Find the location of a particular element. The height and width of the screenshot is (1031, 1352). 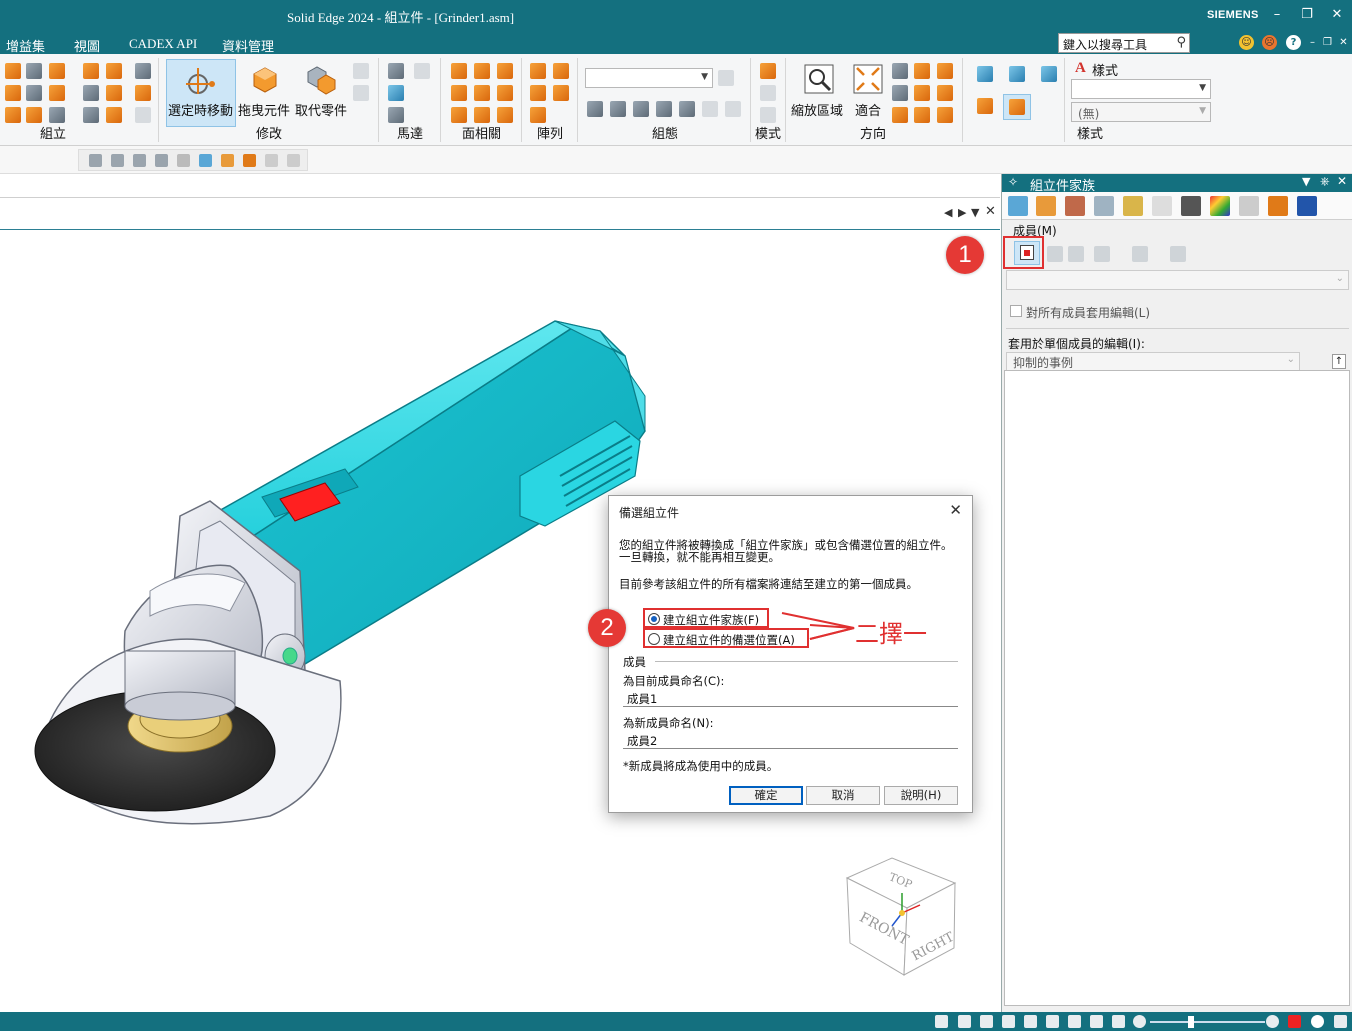

close-document-icon: ✕ is located at coordinates (990, 211).